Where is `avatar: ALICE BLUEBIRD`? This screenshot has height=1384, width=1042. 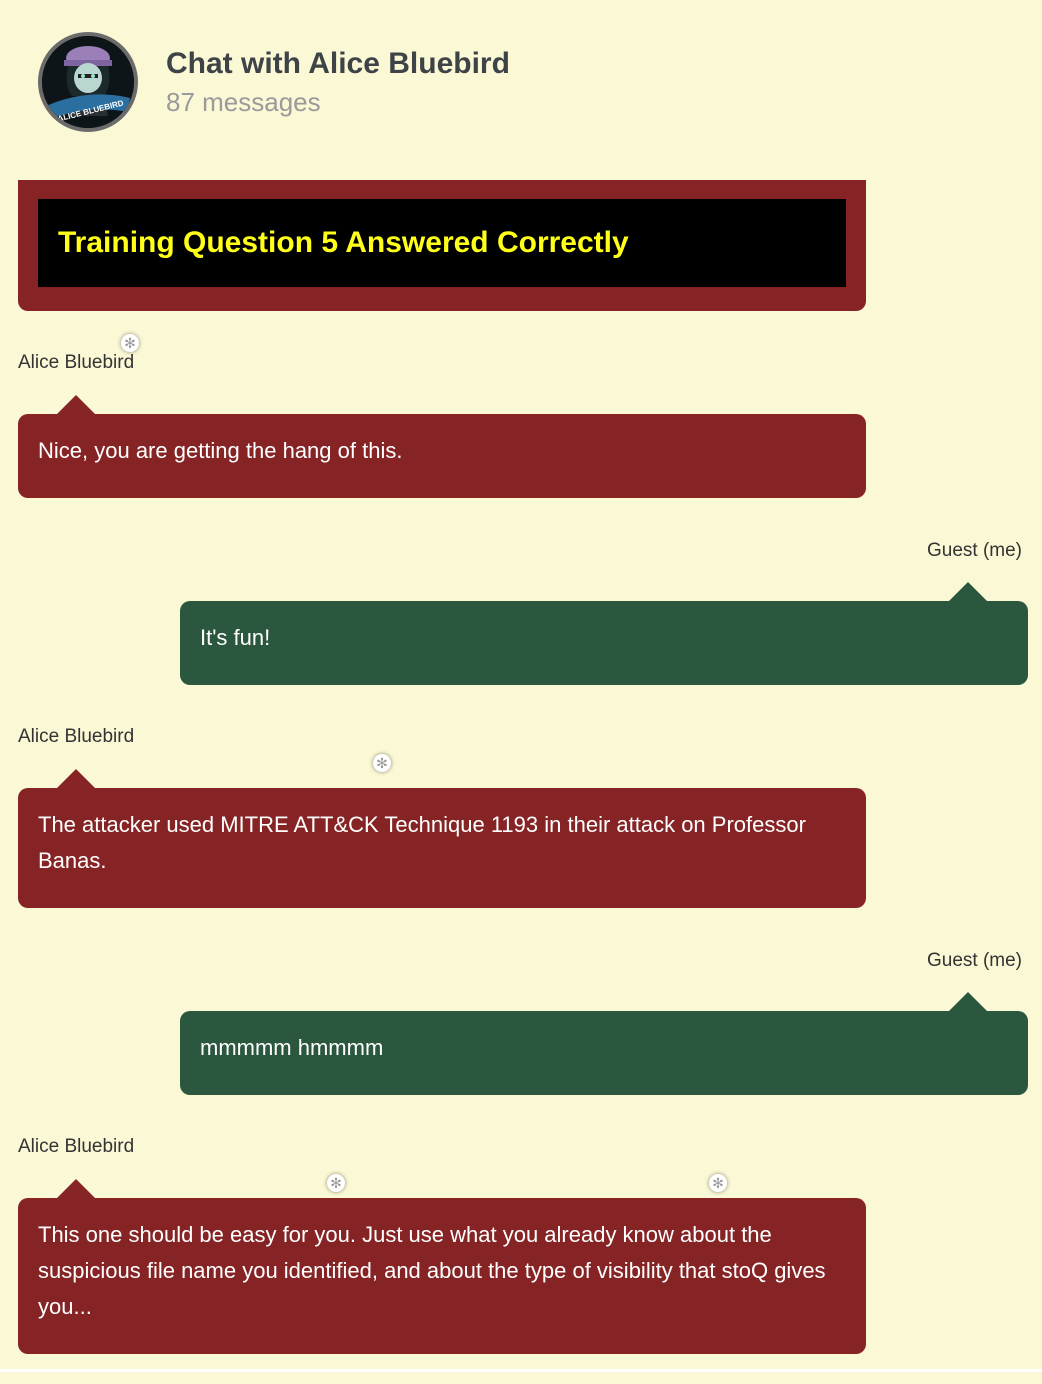 avatar: ALICE BLUEBIRD is located at coordinates (88, 82).